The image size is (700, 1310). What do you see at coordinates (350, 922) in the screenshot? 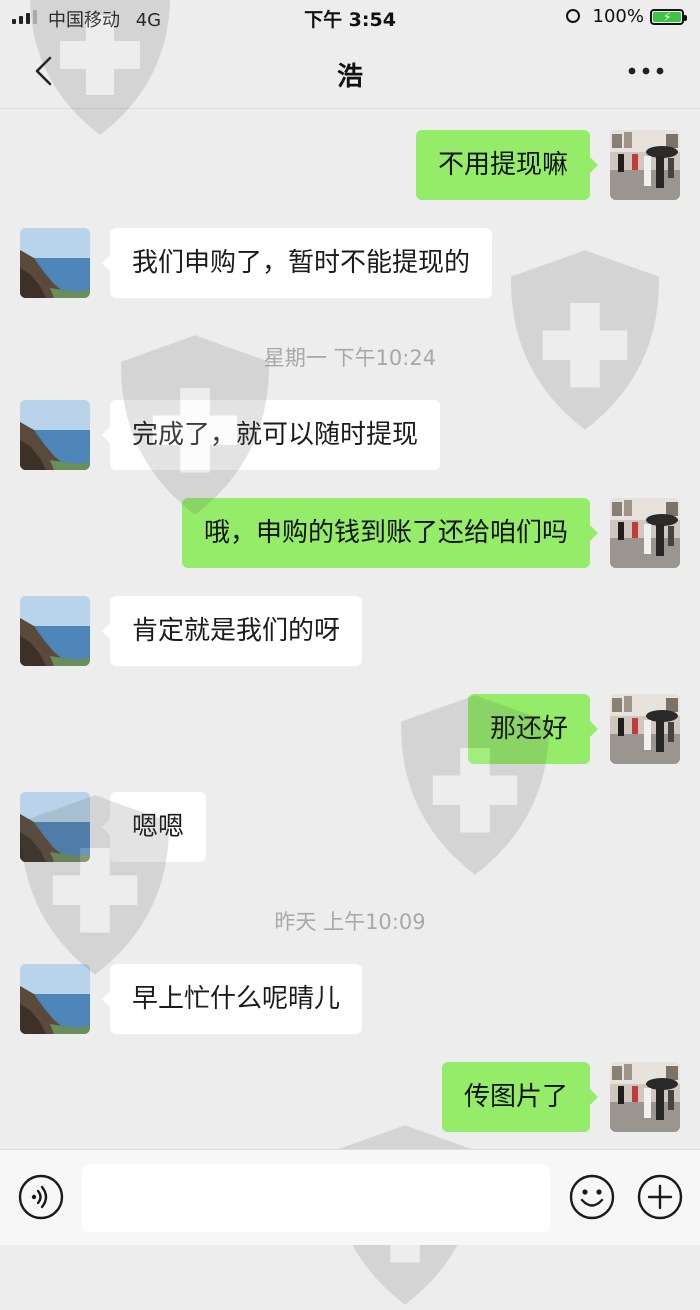
I see `message-timestamp: 昨天 上午10:09` at bounding box center [350, 922].